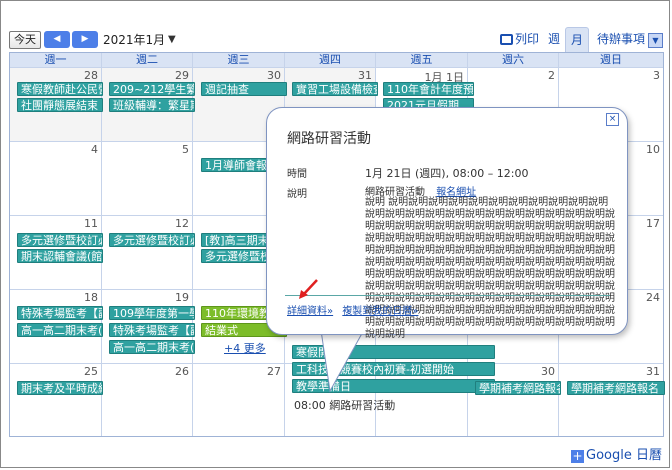 This screenshot has height=470, width=672. Describe the element at coordinates (245, 348) in the screenshot. I see `more-events-link: +4 更多` at that location.